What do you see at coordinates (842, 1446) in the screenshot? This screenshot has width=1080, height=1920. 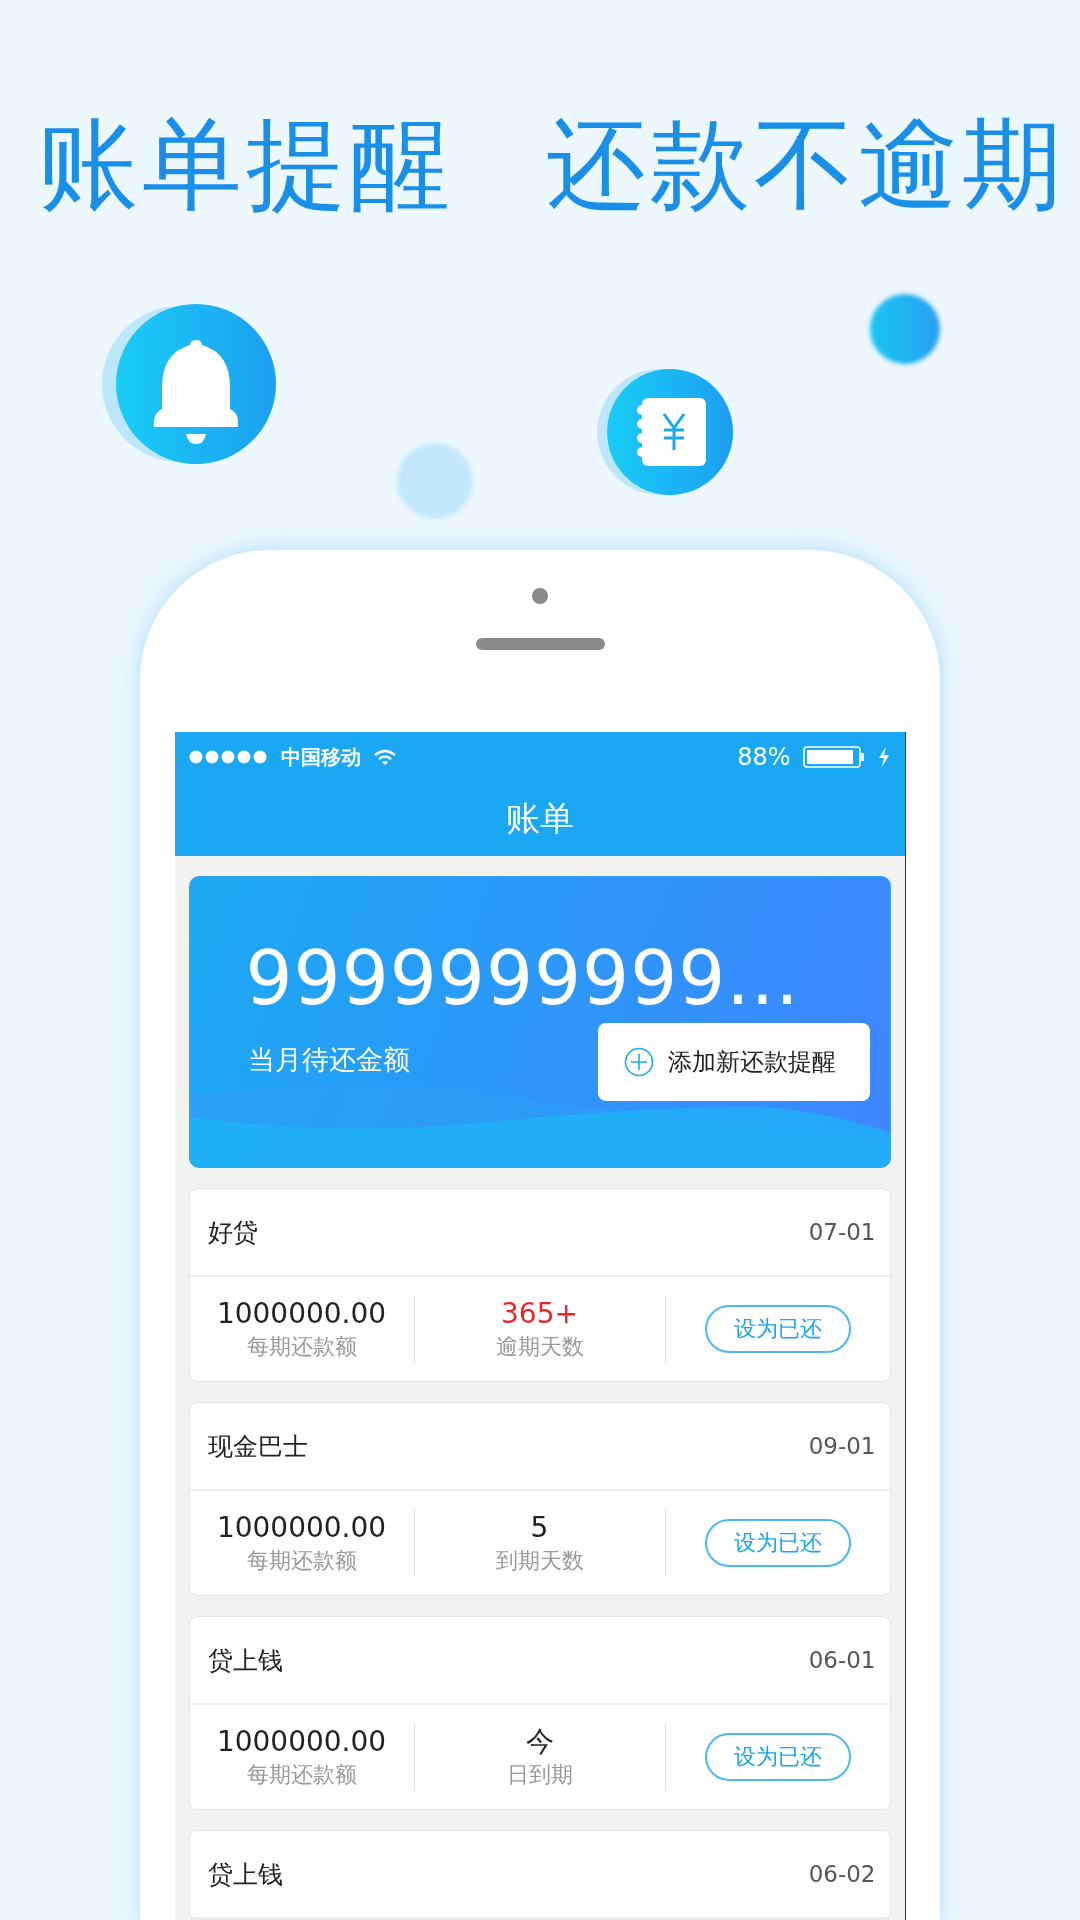 I see `due-date: 09-01` at bounding box center [842, 1446].